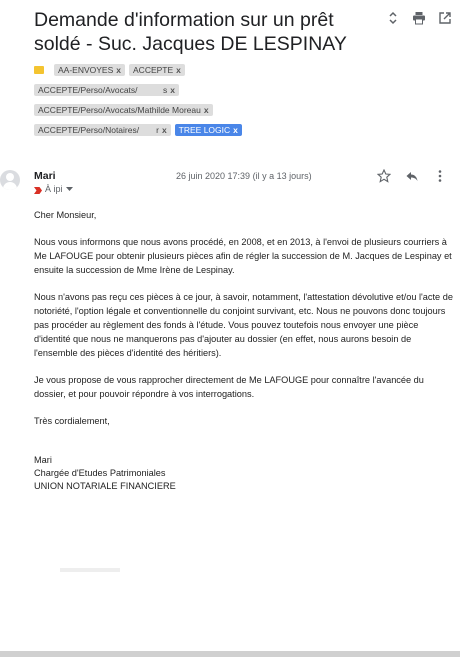 The image size is (460, 657). What do you see at coordinates (208, 130) in the screenshot?
I see `label-chip-tree-logic: TREE LOGIC x` at bounding box center [208, 130].